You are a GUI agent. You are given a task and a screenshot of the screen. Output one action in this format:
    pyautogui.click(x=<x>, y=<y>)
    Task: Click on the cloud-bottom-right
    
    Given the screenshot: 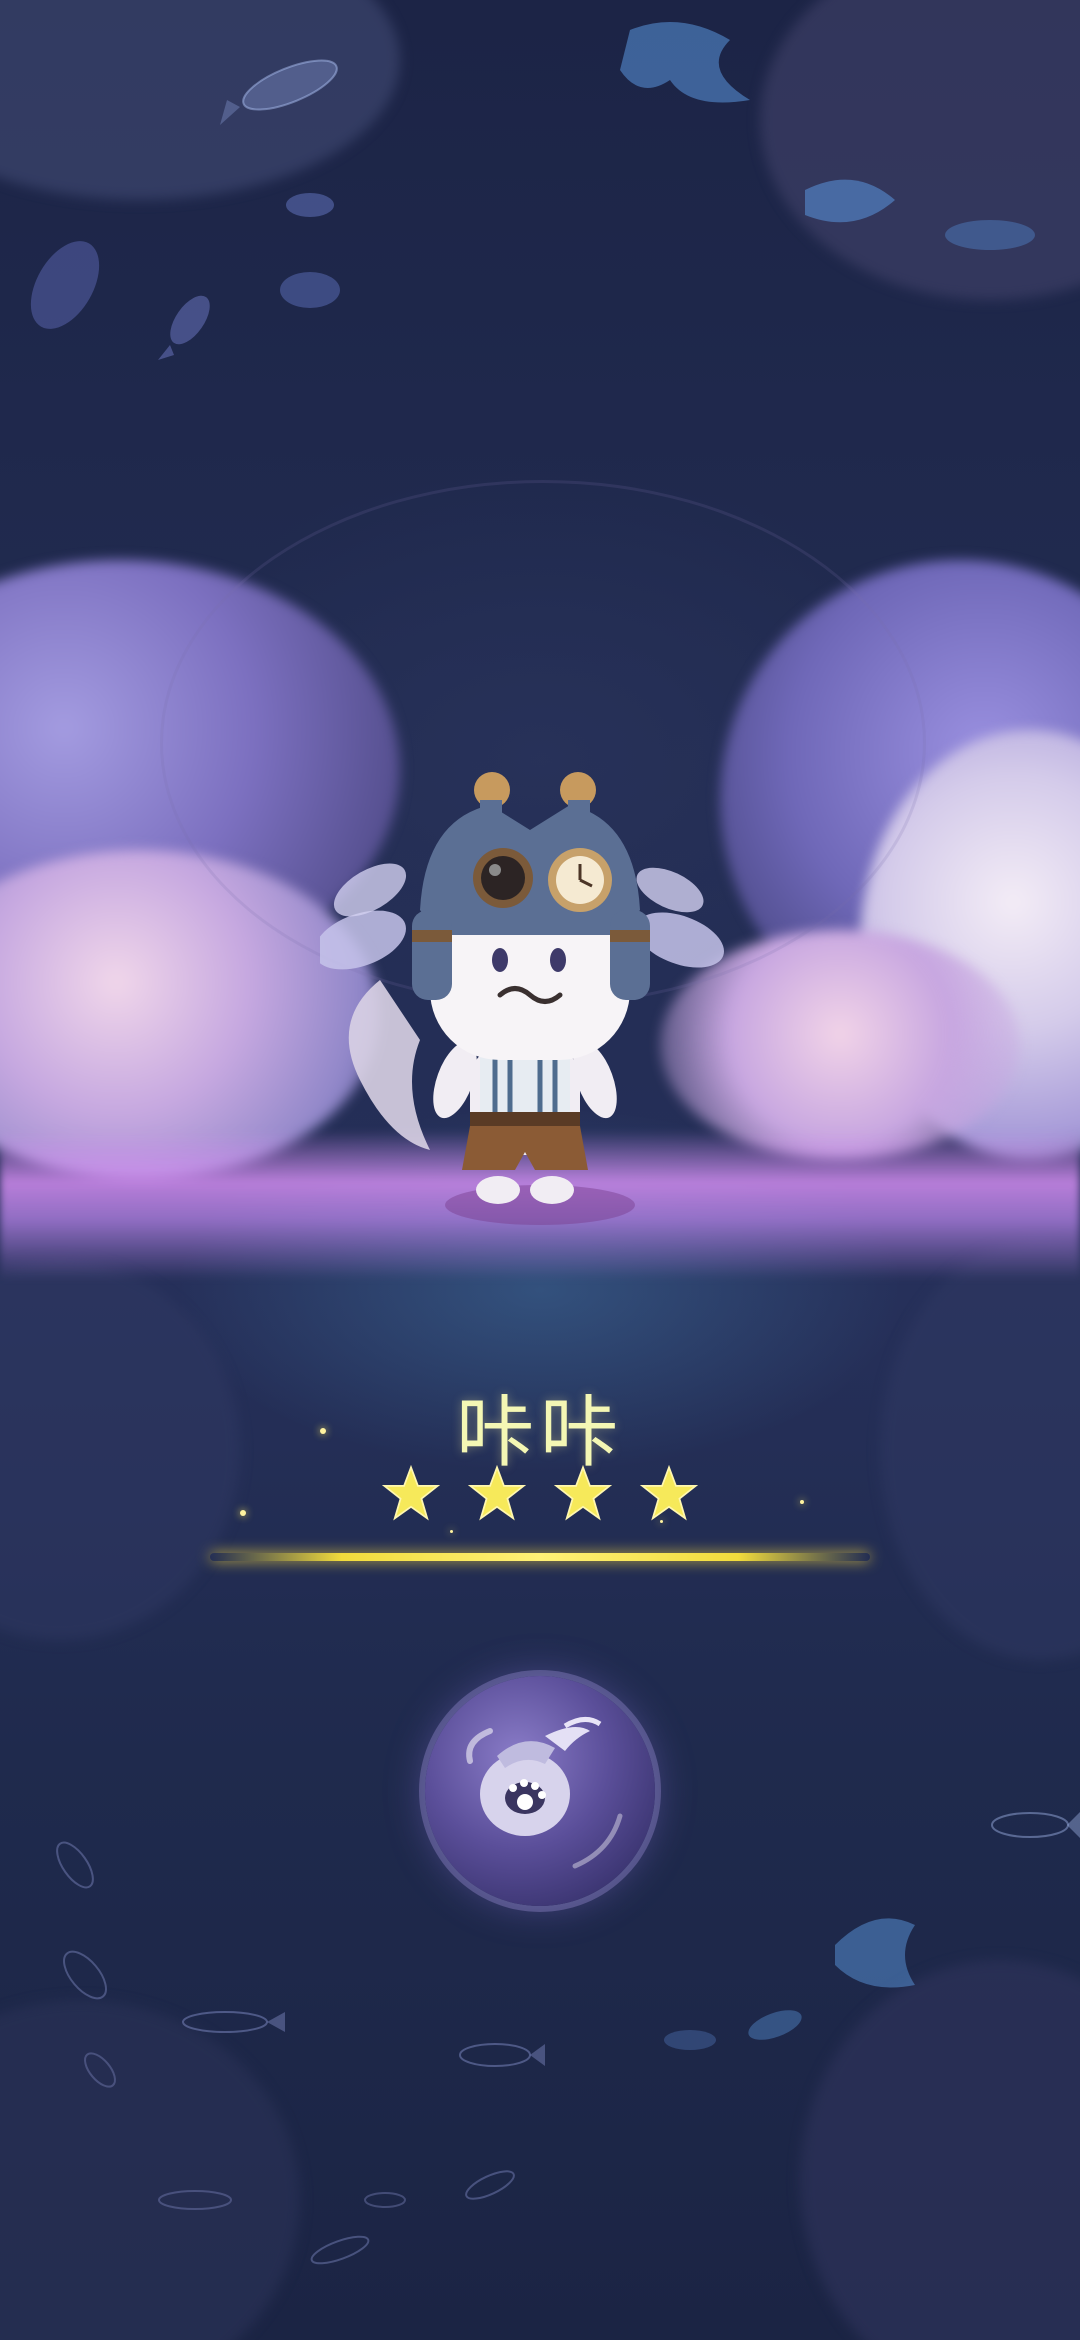 What is the action you would take?
    pyautogui.click(x=940, y=2150)
    